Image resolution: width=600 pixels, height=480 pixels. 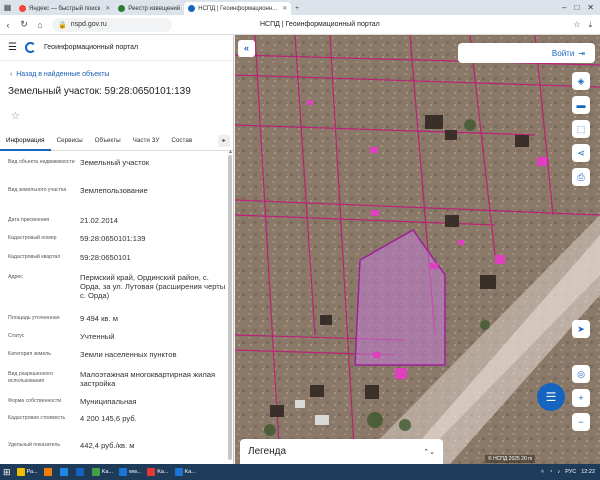 I want to click on window-controls: – □ ✕, so click(x=581, y=7).